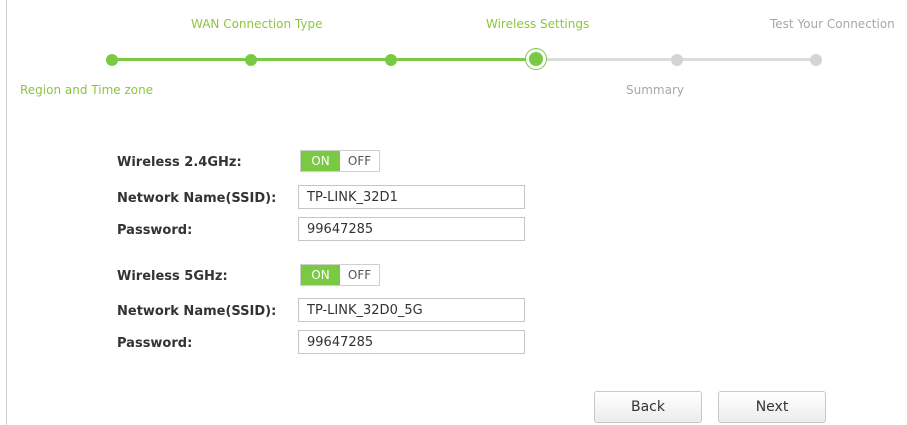 This screenshot has height=425, width=907. Describe the element at coordinates (324, 59) in the screenshot. I see `progress-track-complete` at that location.